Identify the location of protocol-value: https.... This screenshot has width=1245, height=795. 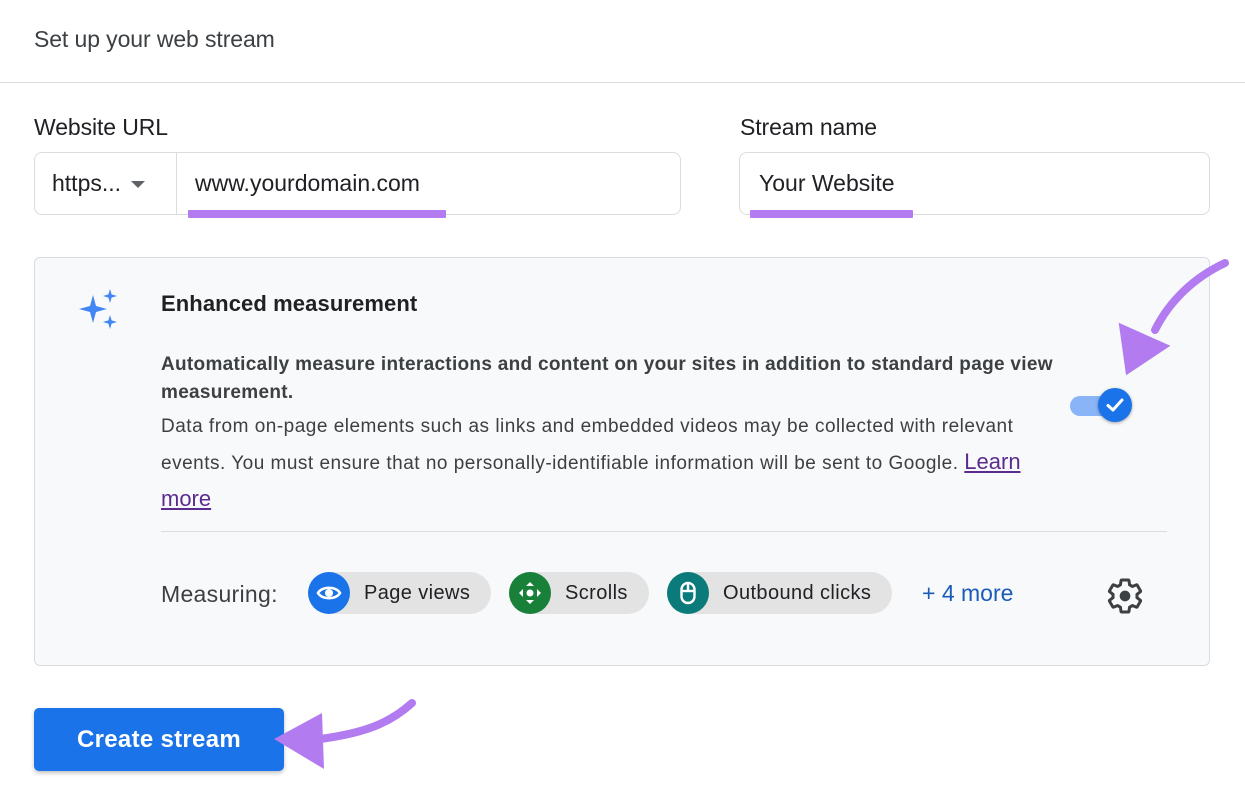
(87, 183).